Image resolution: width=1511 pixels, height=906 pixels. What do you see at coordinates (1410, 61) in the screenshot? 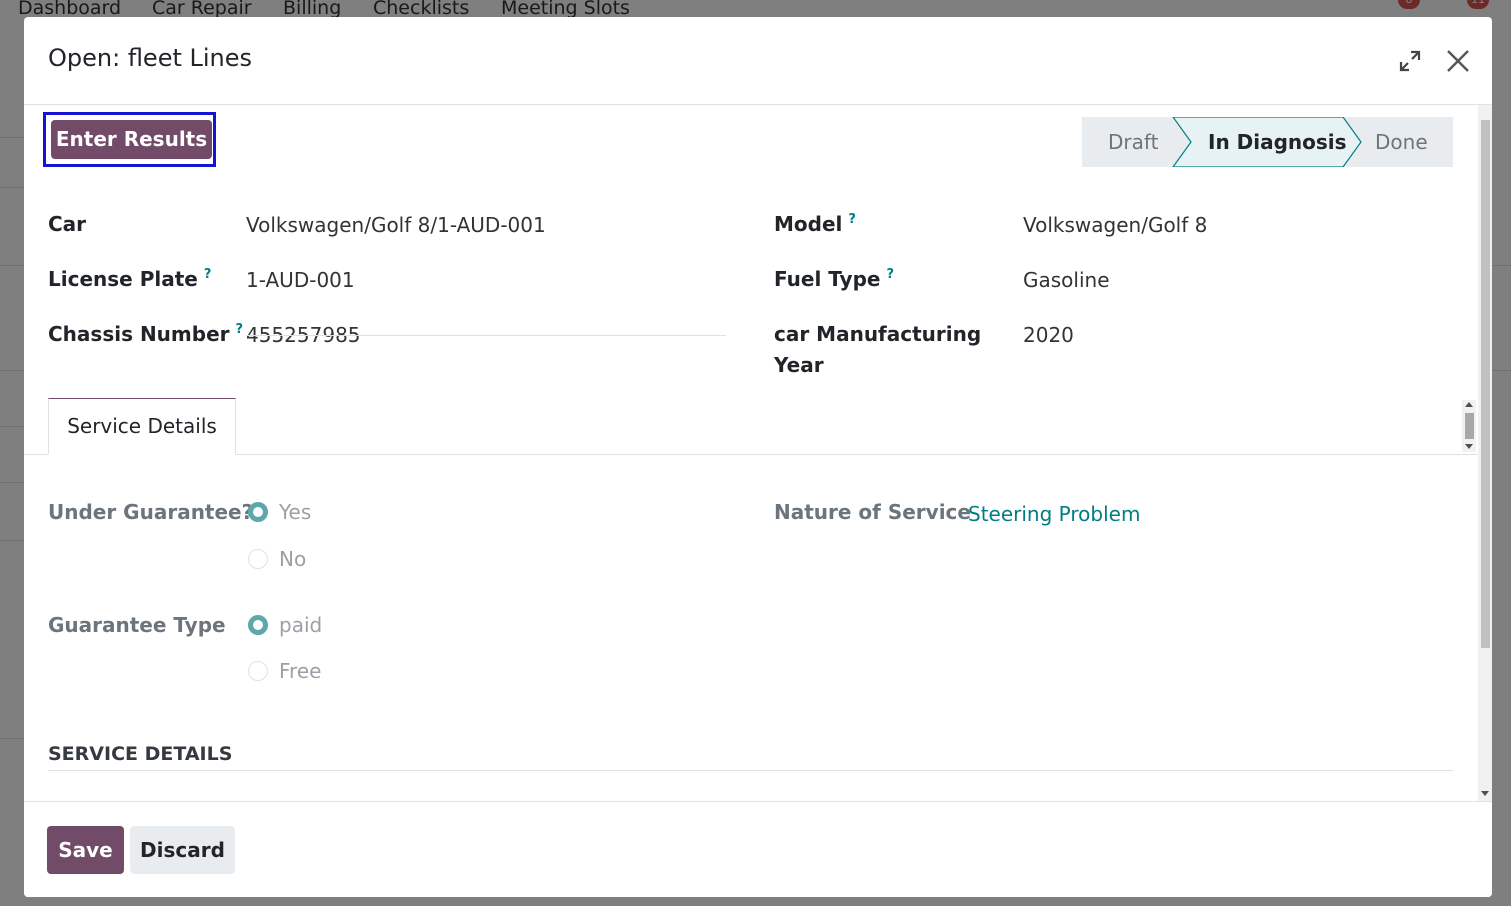
I see `expand-icon` at bounding box center [1410, 61].